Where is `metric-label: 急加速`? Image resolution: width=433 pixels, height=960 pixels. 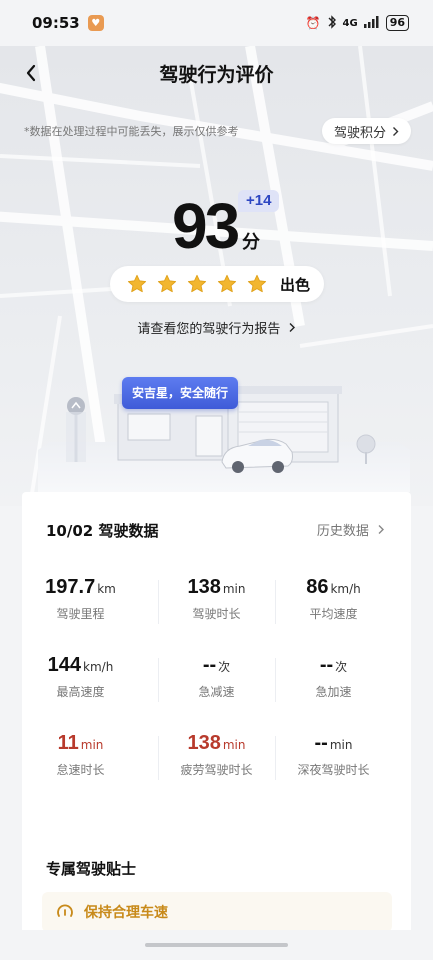 metric-label: 急加速 is located at coordinates (333, 692).